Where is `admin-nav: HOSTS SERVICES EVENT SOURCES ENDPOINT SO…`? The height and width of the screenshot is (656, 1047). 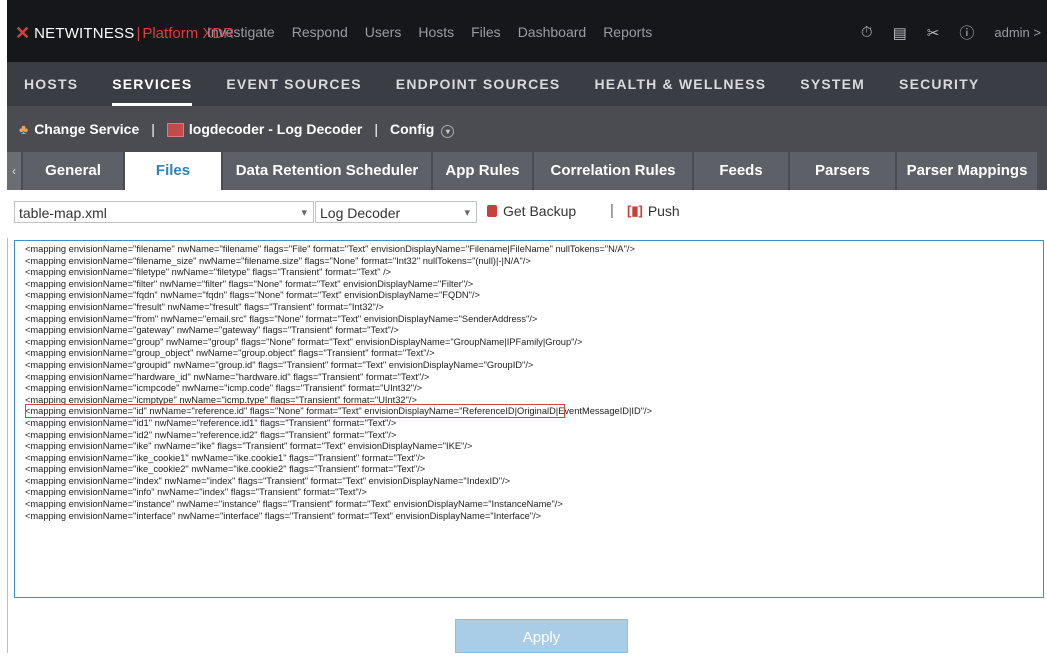 admin-nav: HOSTS SERVICES EVENT SOURCES ENDPOINT SO… is located at coordinates (527, 84).